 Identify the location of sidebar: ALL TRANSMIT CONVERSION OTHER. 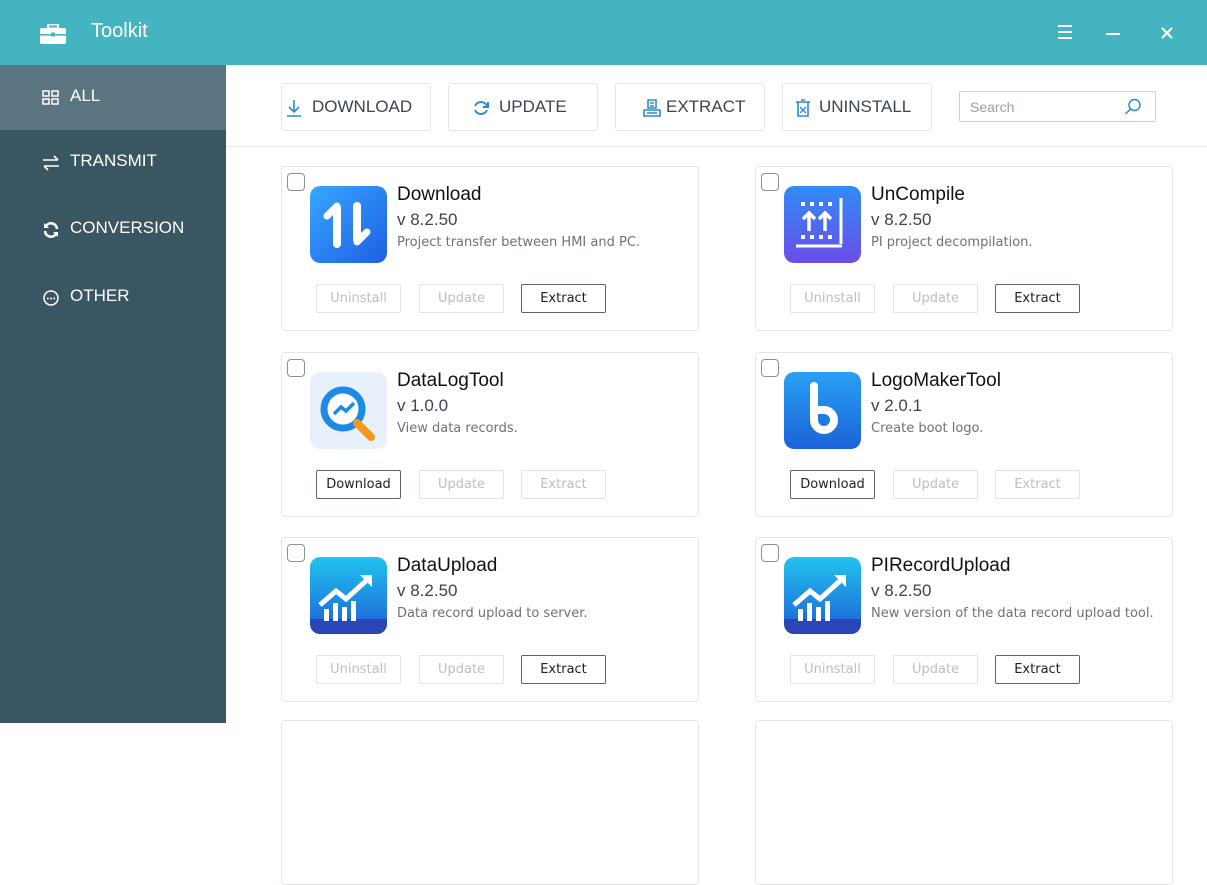
(113, 394).